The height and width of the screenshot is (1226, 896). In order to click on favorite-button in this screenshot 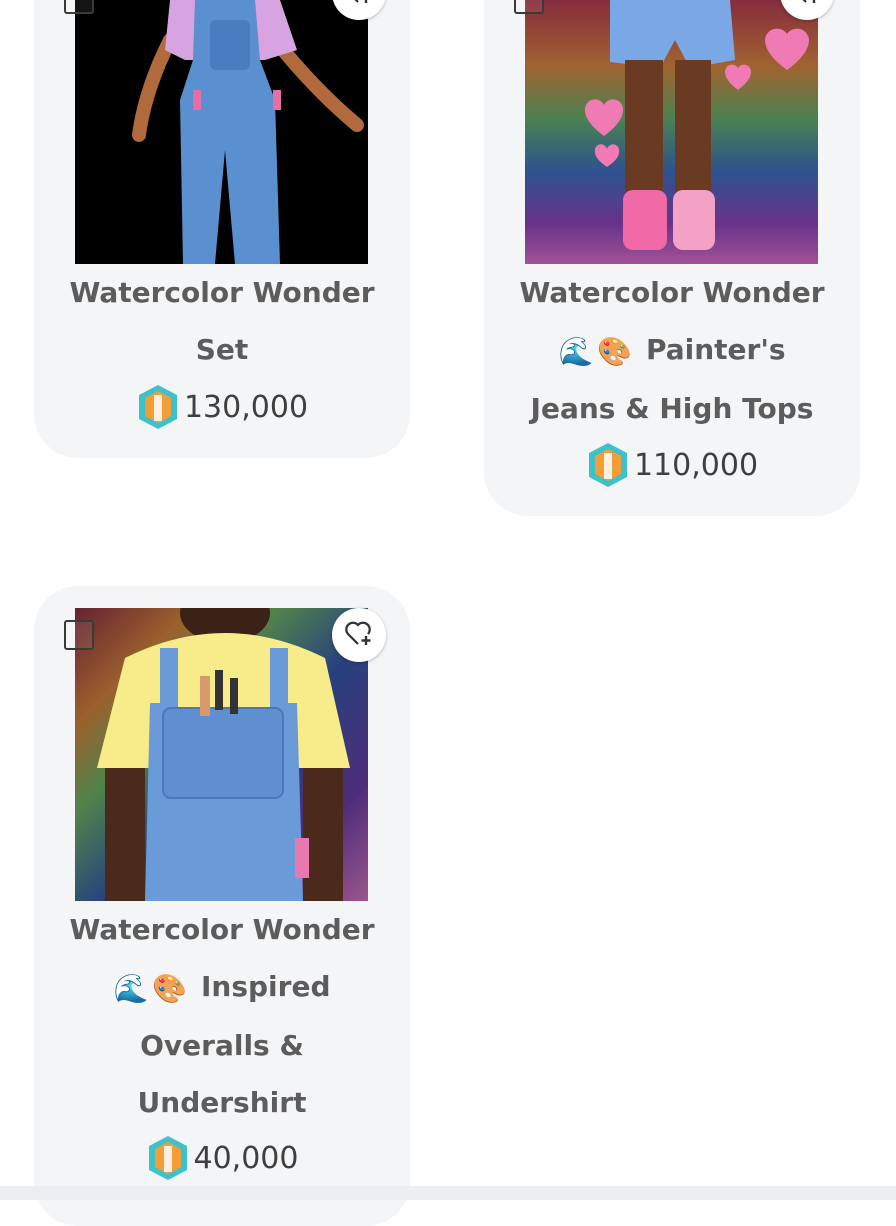, I will do `click(359, 635)`.